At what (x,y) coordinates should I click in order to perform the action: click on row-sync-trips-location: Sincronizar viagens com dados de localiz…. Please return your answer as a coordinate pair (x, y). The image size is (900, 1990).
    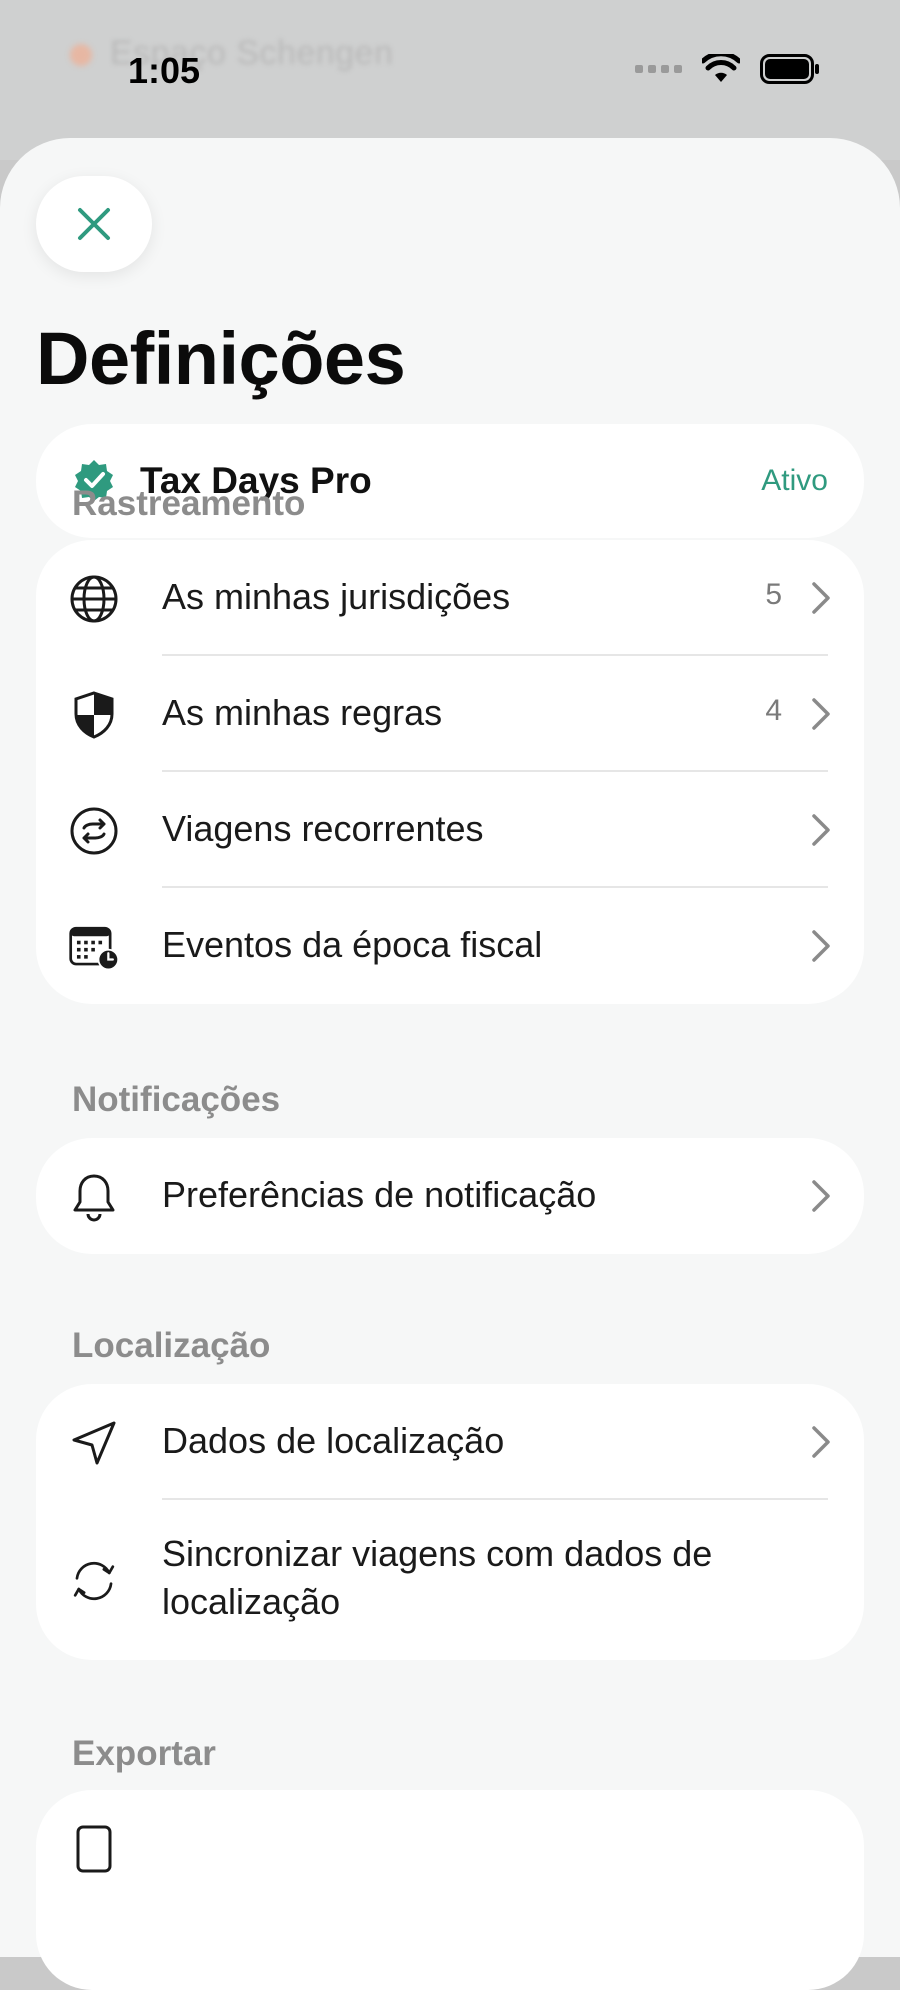
    Looking at the image, I should click on (450, 1580).